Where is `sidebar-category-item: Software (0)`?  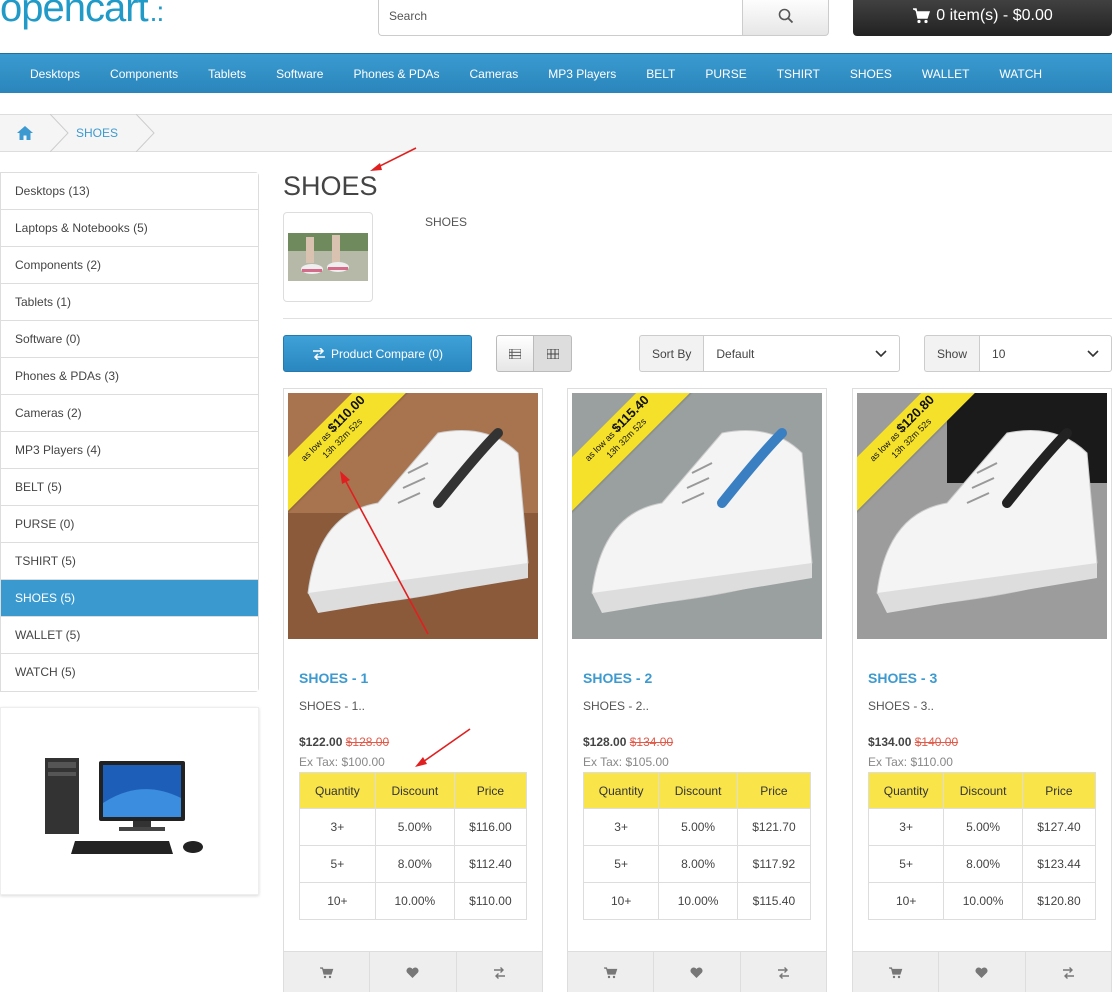 sidebar-category-item: Software (0) is located at coordinates (129, 339).